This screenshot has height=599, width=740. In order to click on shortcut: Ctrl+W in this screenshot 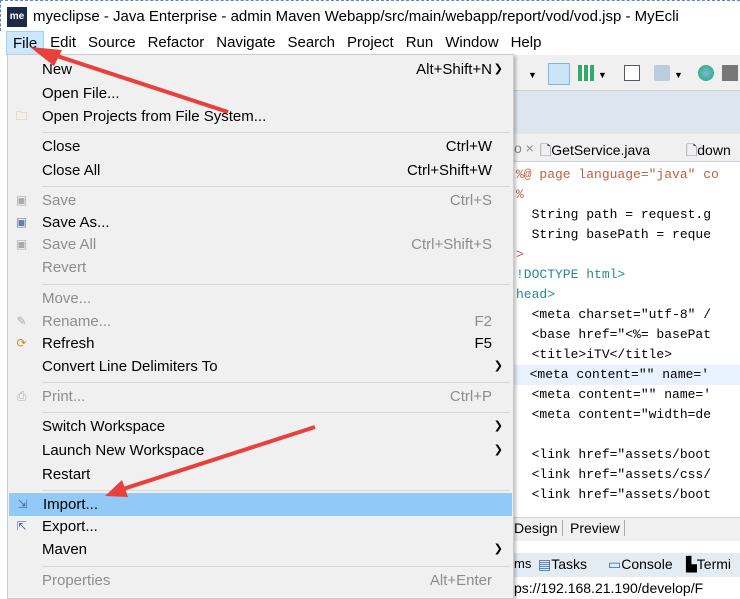, I will do `click(468, 146)`.